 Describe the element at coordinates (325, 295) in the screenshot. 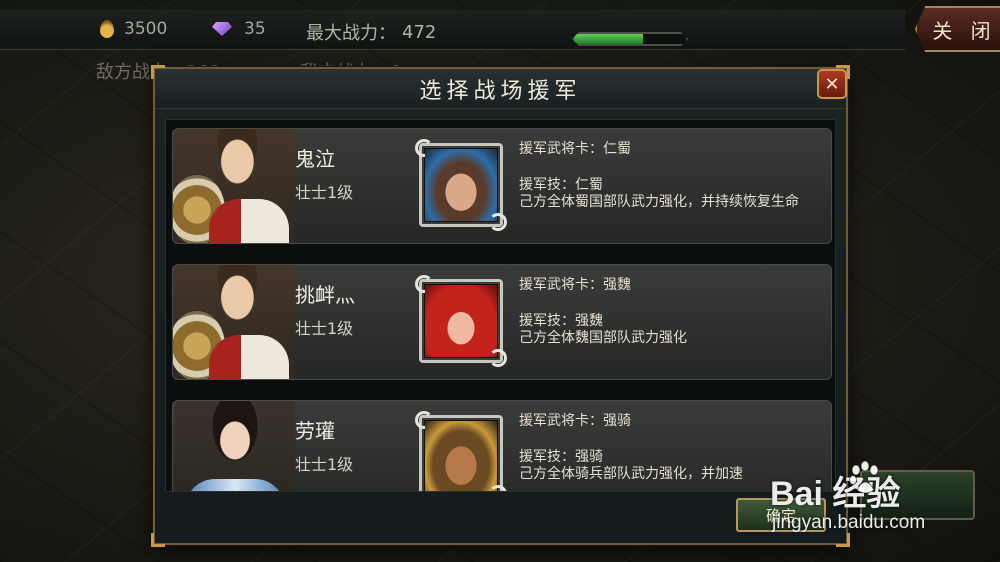

I see `hero-name: 挑衅灬` at that location.